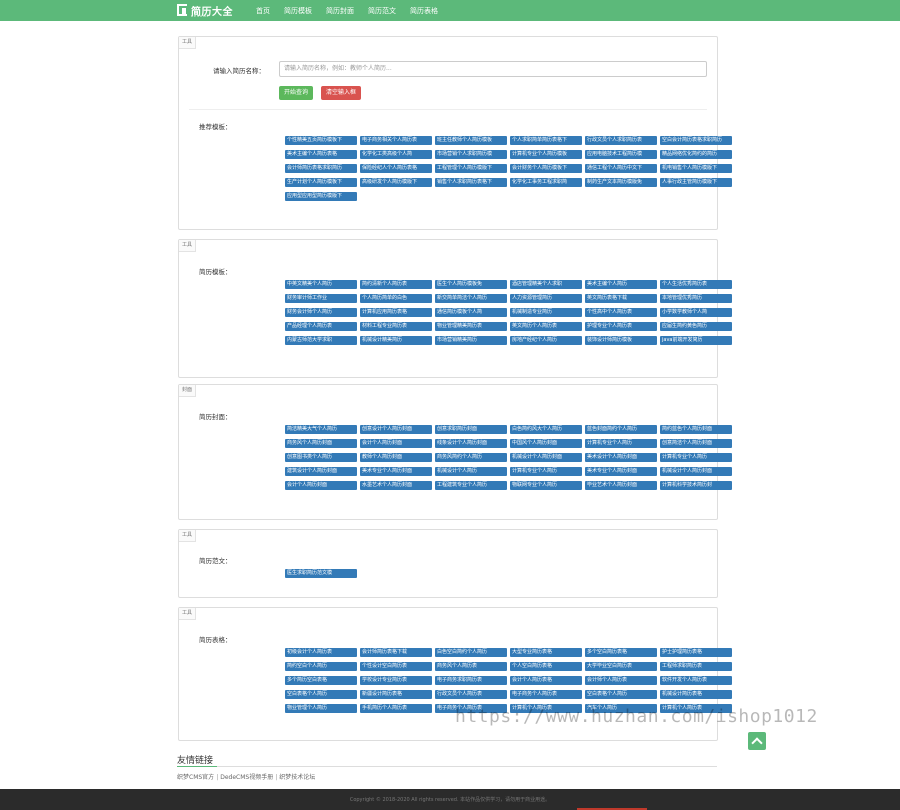 The width and height of the screenshot is (900, 810). What do you see at coordinates (471, 694) in the screenshot?
I see `resume-tag-link: 行政文员个人简历表` at bounding box center [471, 694].